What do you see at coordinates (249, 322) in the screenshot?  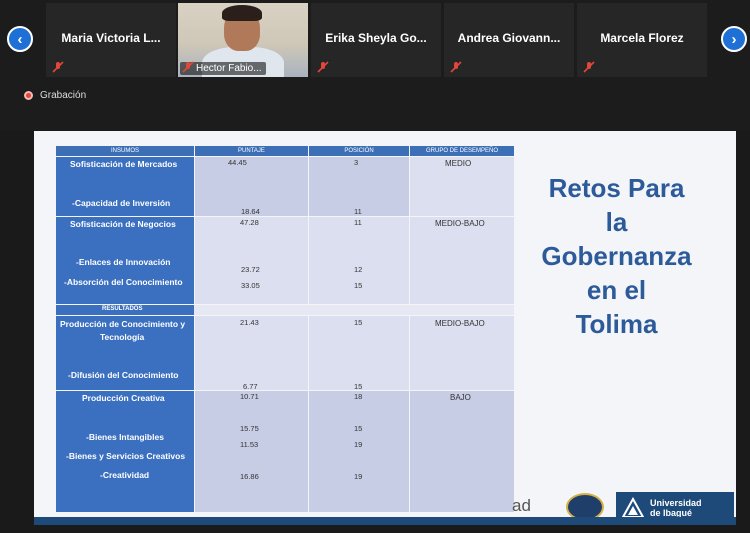 I see `score-value: 21.43` at bounding box center [249, 322].